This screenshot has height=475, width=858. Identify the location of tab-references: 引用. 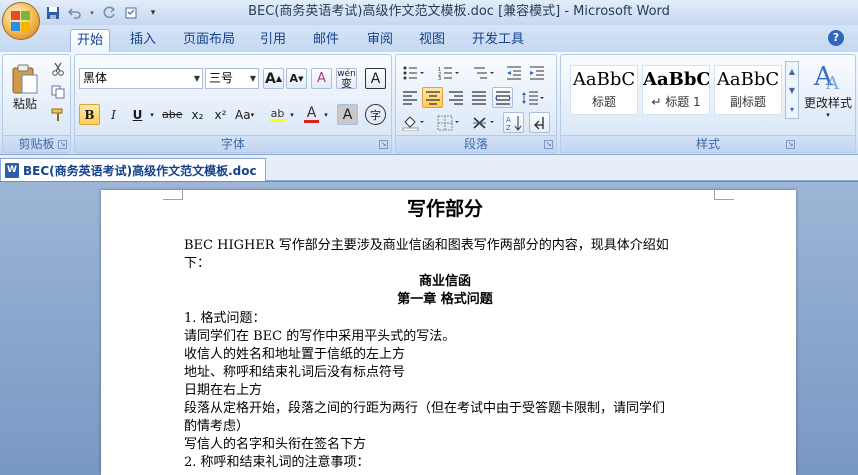
(273, 40).